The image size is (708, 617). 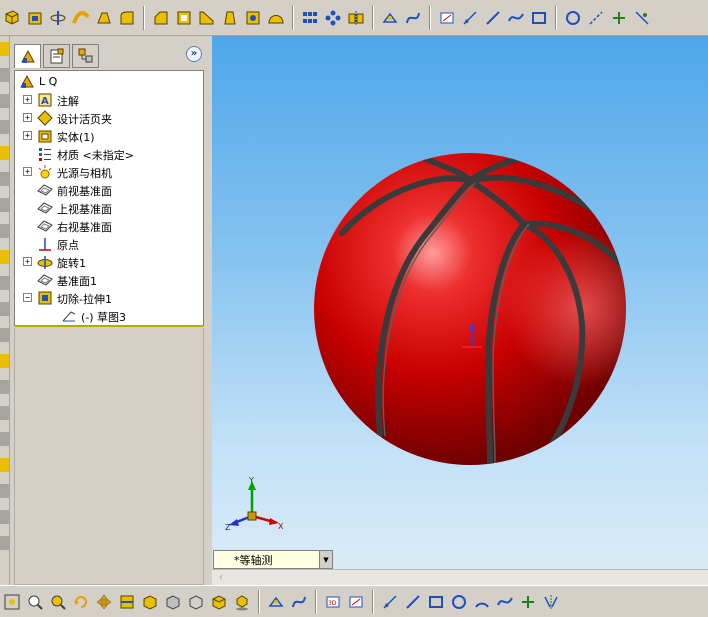 I want to click on rib-button, so click(x=207, y=18).